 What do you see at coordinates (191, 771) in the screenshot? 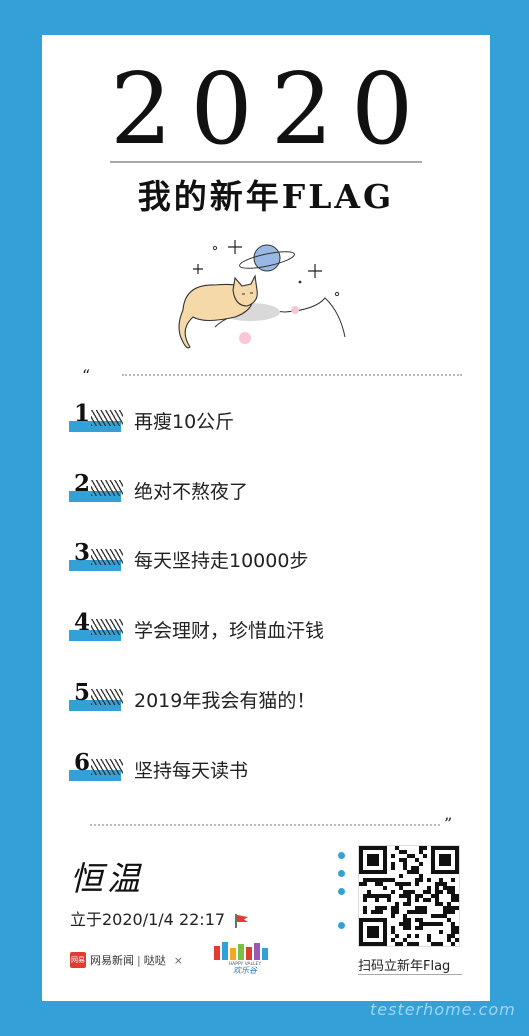
I see `flag-text: 坚持每天读书` at bounding box center [191, 771].